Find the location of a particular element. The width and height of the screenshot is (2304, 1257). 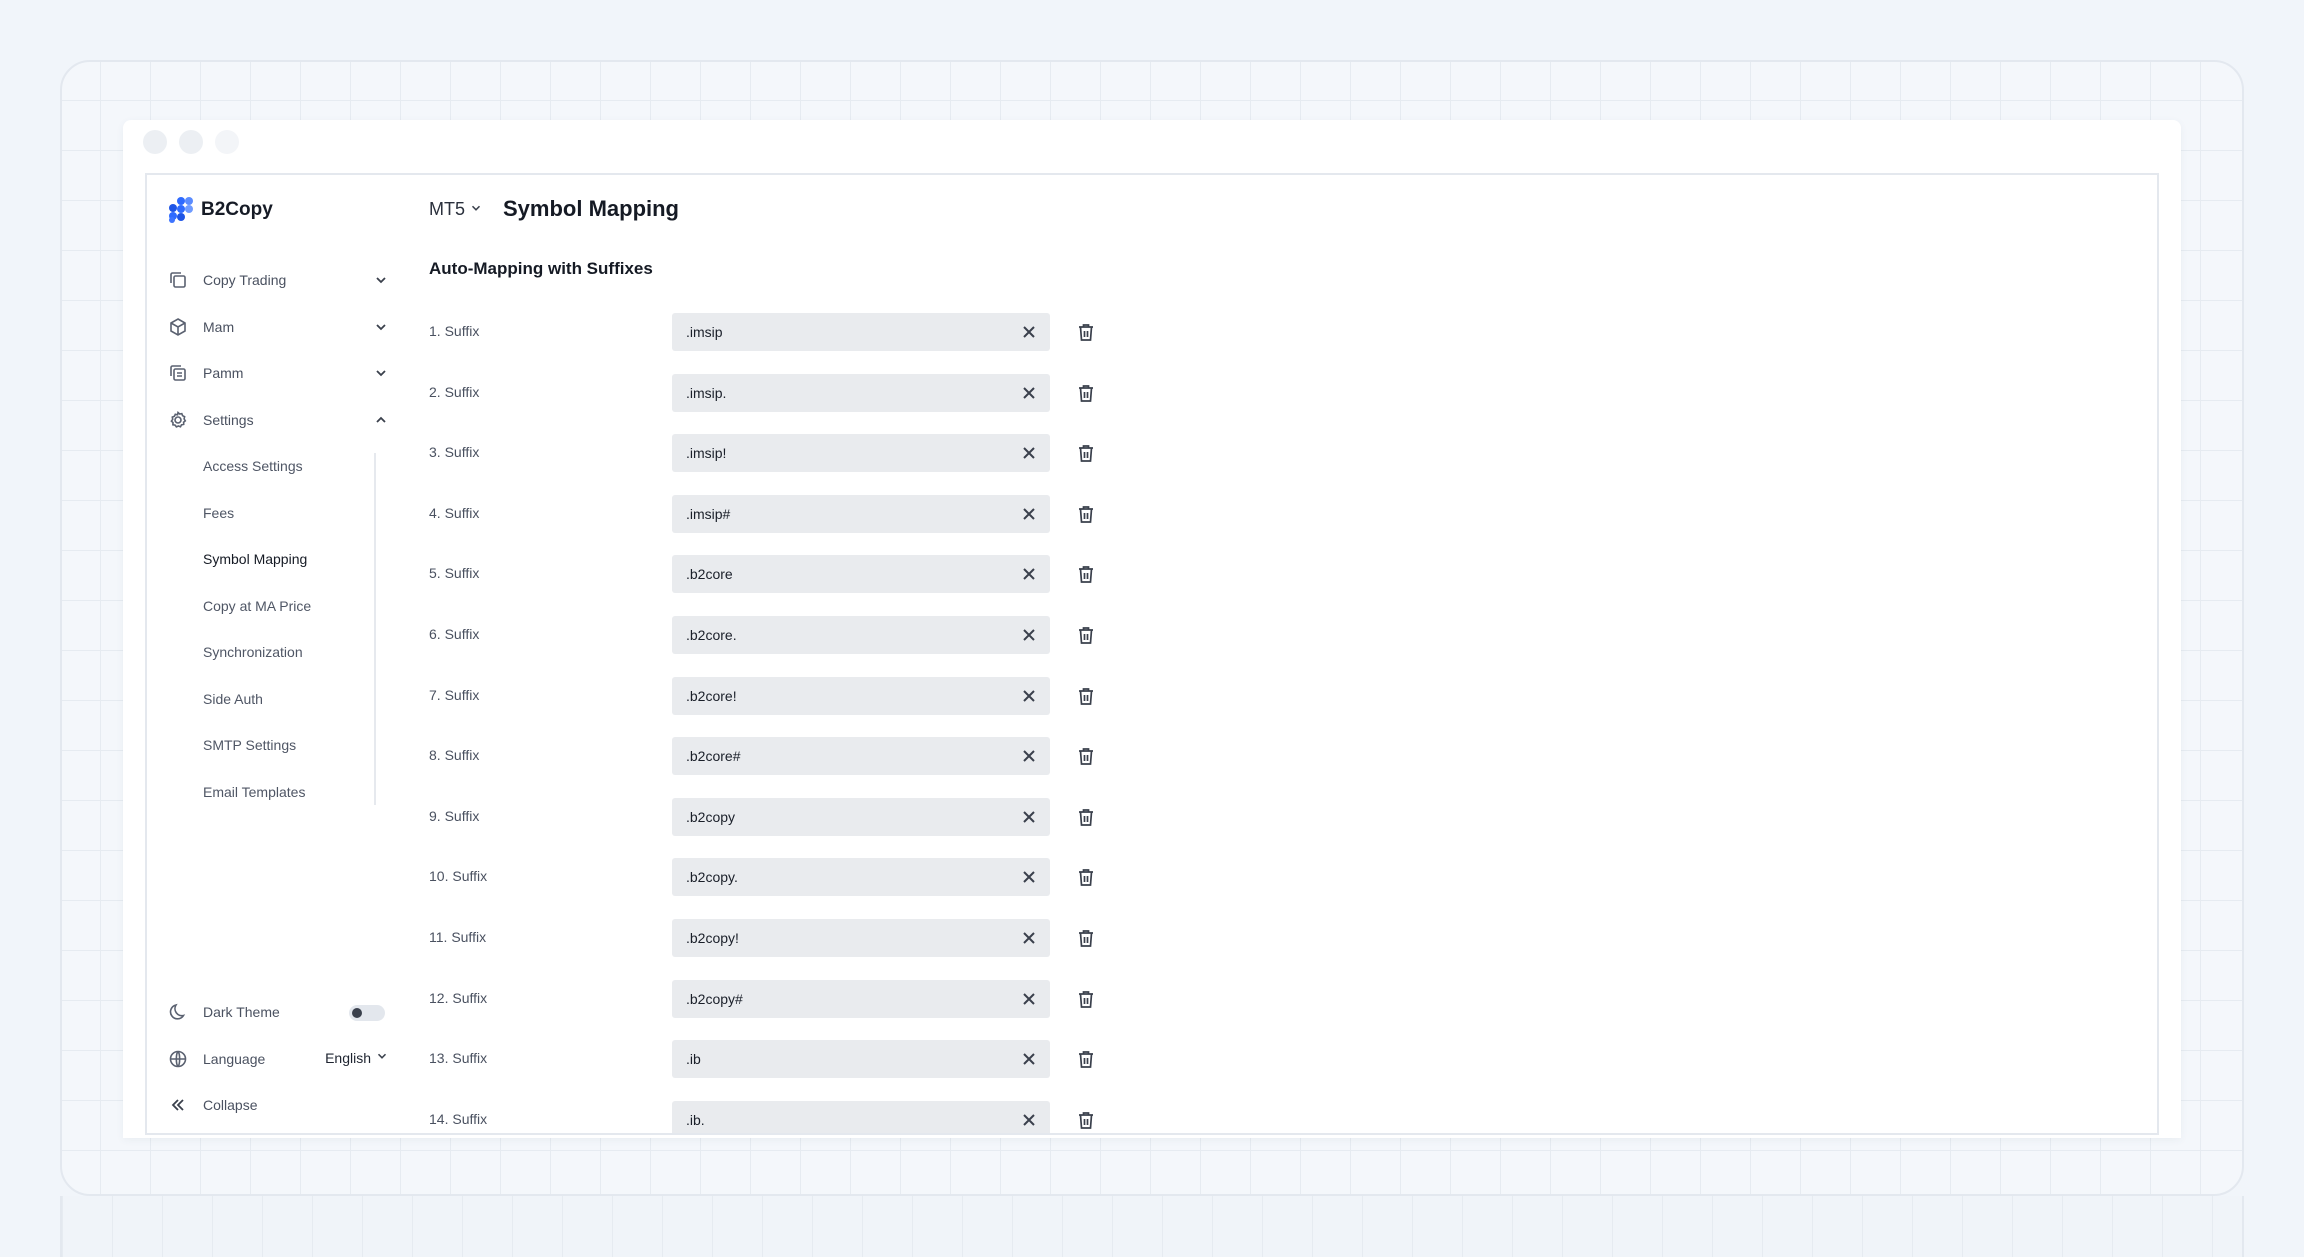

suffix-input: .imsip! is located at coordinates (861, 453).